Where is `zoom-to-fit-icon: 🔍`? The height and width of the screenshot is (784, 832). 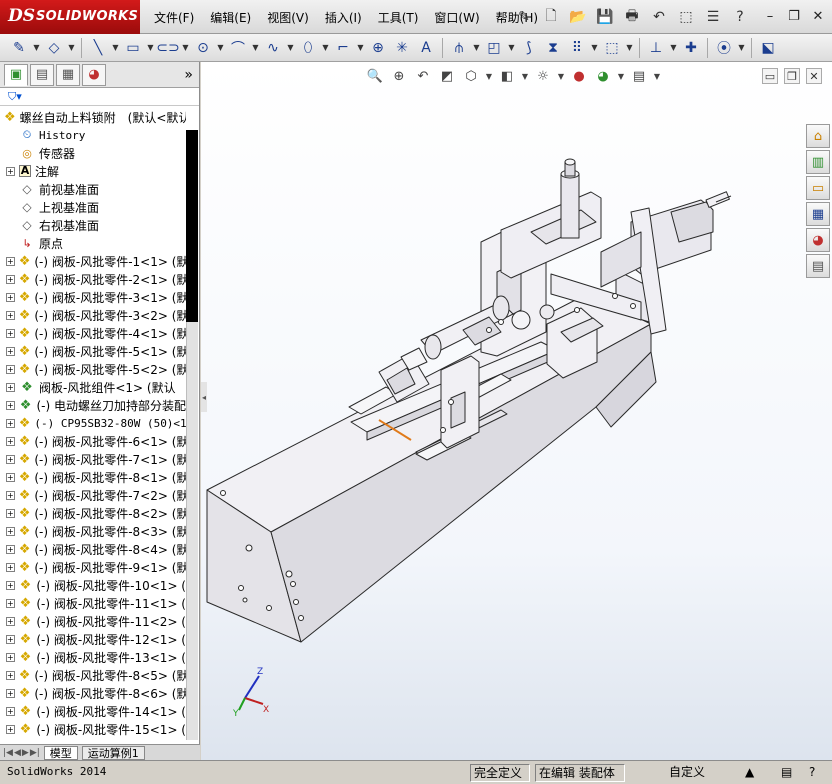
zoom-to-fit-icon: 🔍 is located at coordinates (375, 76).